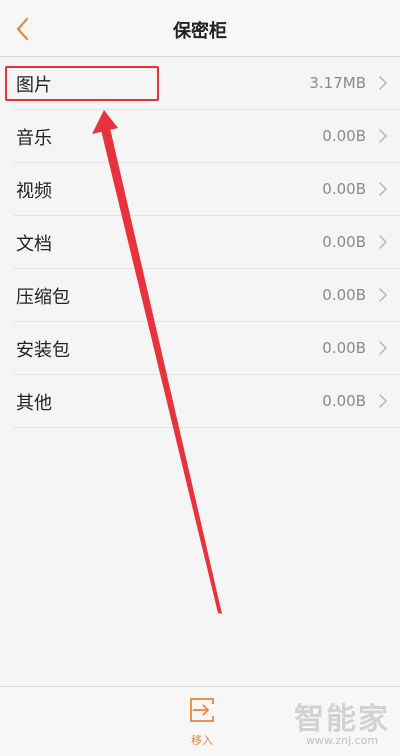 This screenshot has height=756, width=400. What do you see at coordinates (207, 348) in the screenshot?
I see `list-item-installers: 安装包 0.00B` at bounding box center [207, 348].